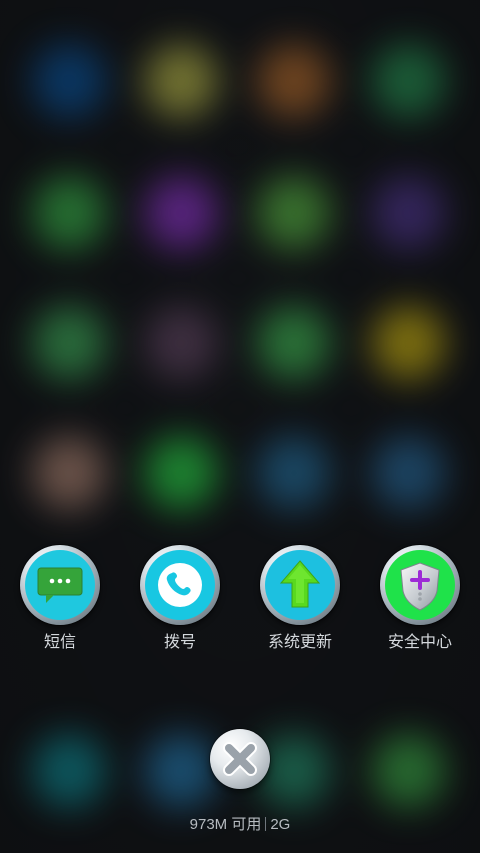 This screenshot has width=480, height=853. I want to click on shortcut-dialer: 拨号, so click(180, 605).